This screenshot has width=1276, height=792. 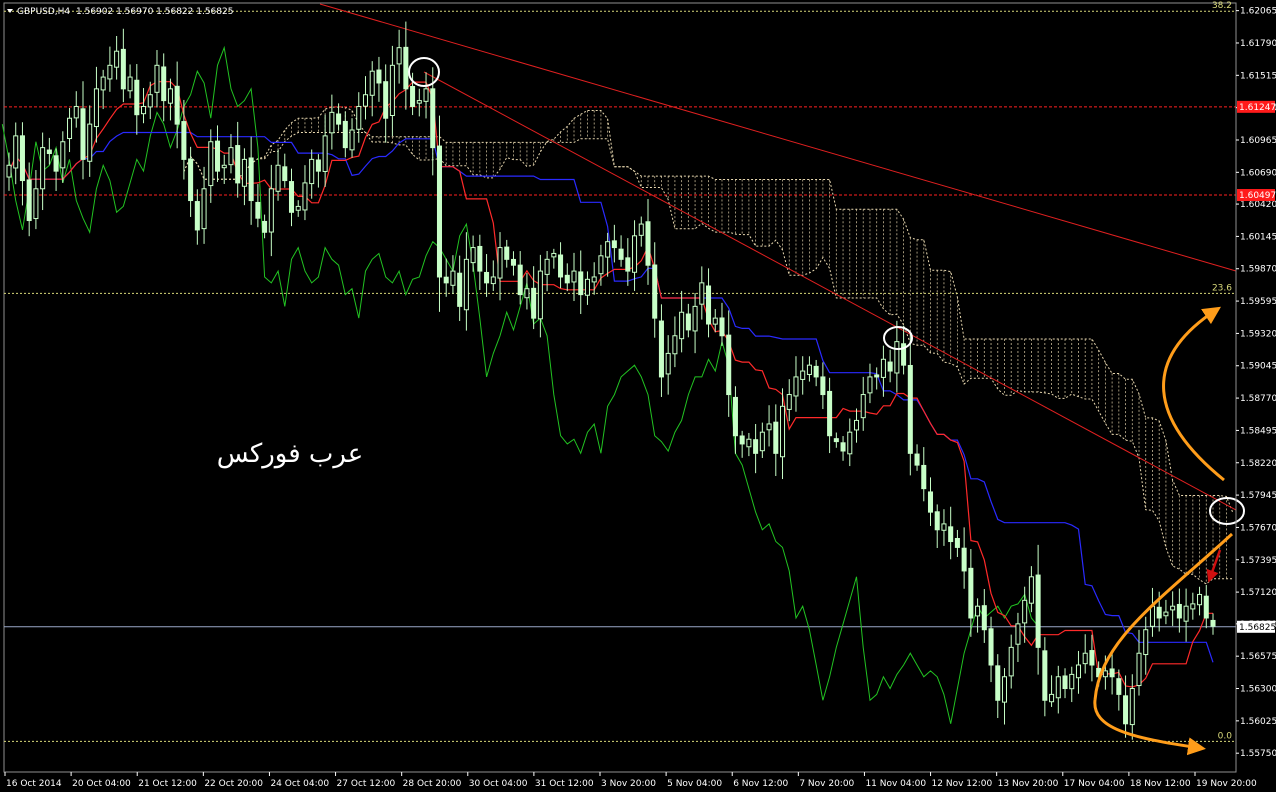 What do you see at coordinates (1258, 237) in the screenshot?
I see `price-tick-label: 1.60145` at bounding box center [1258, 237].